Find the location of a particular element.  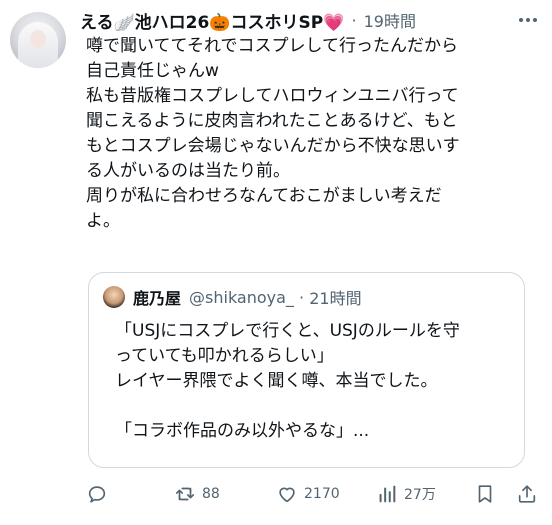

like-button: 2170 is located at coordinates (308, 494).